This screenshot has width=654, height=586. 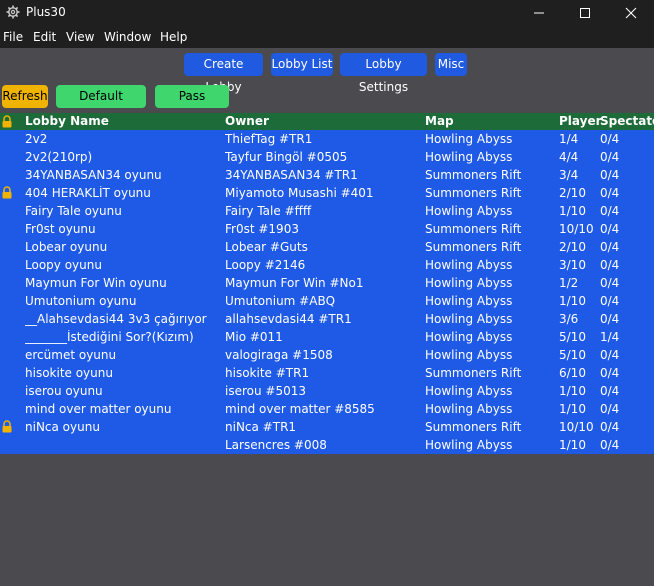 What do you see at coordinates (572, 265) in the screenshot?
I see `player-cell: 3/10` at bounding box center [572, 265].